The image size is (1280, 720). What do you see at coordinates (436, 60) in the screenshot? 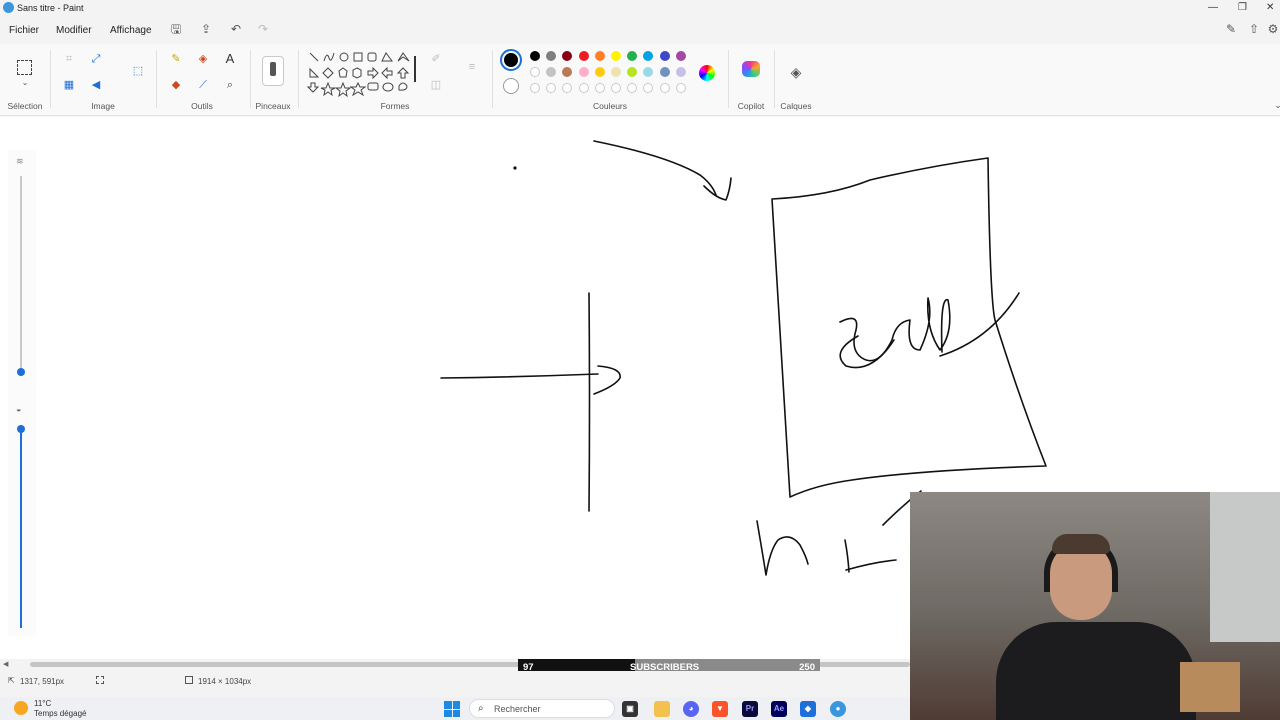
I see `outline-icon: ✐` at bounding box center [436, 60].